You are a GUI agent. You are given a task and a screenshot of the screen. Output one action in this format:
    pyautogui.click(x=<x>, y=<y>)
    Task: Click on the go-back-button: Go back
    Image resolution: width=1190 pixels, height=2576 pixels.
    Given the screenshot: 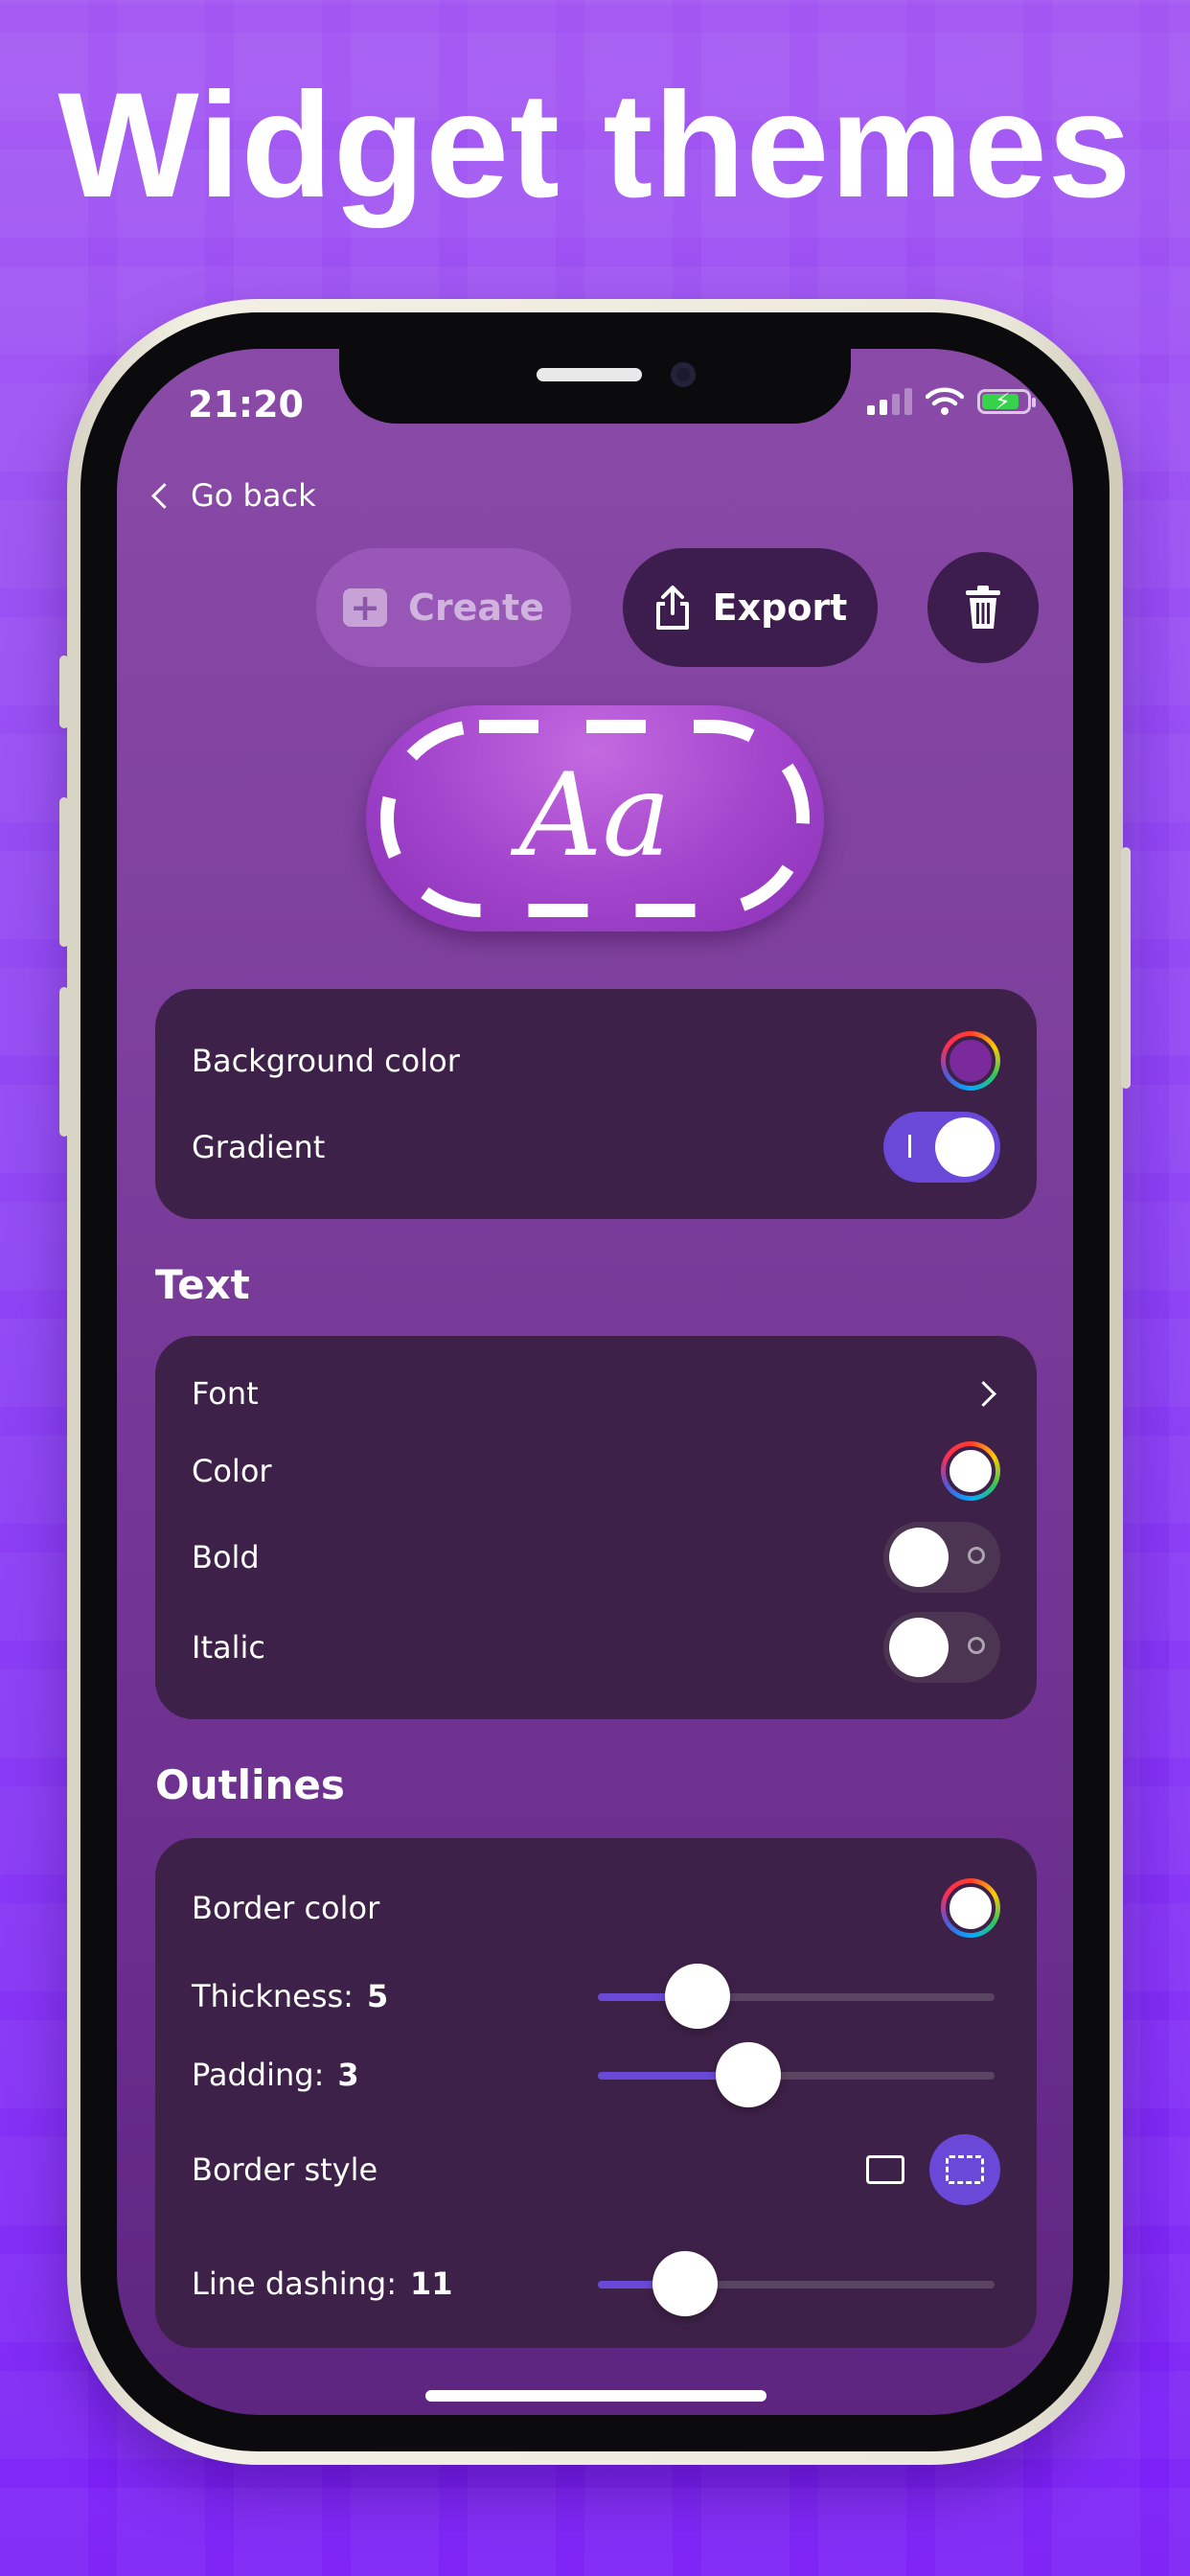 What is the action you would take?
    pyautogui.click(x=234, y=495)
    